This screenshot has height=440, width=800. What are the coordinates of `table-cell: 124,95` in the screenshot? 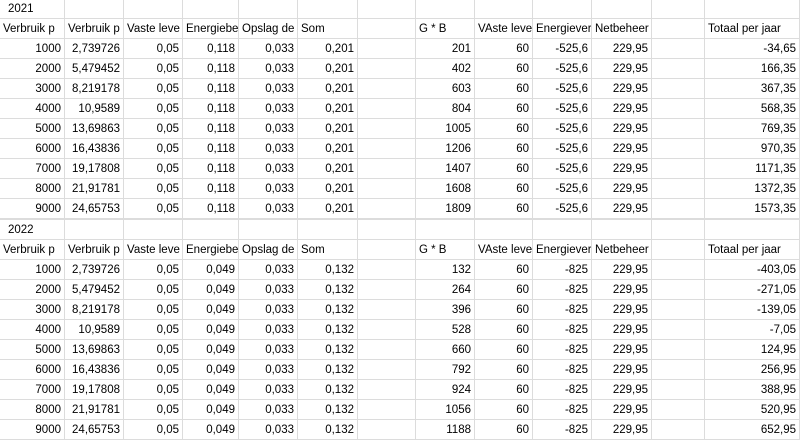 It's located at (752, 350).